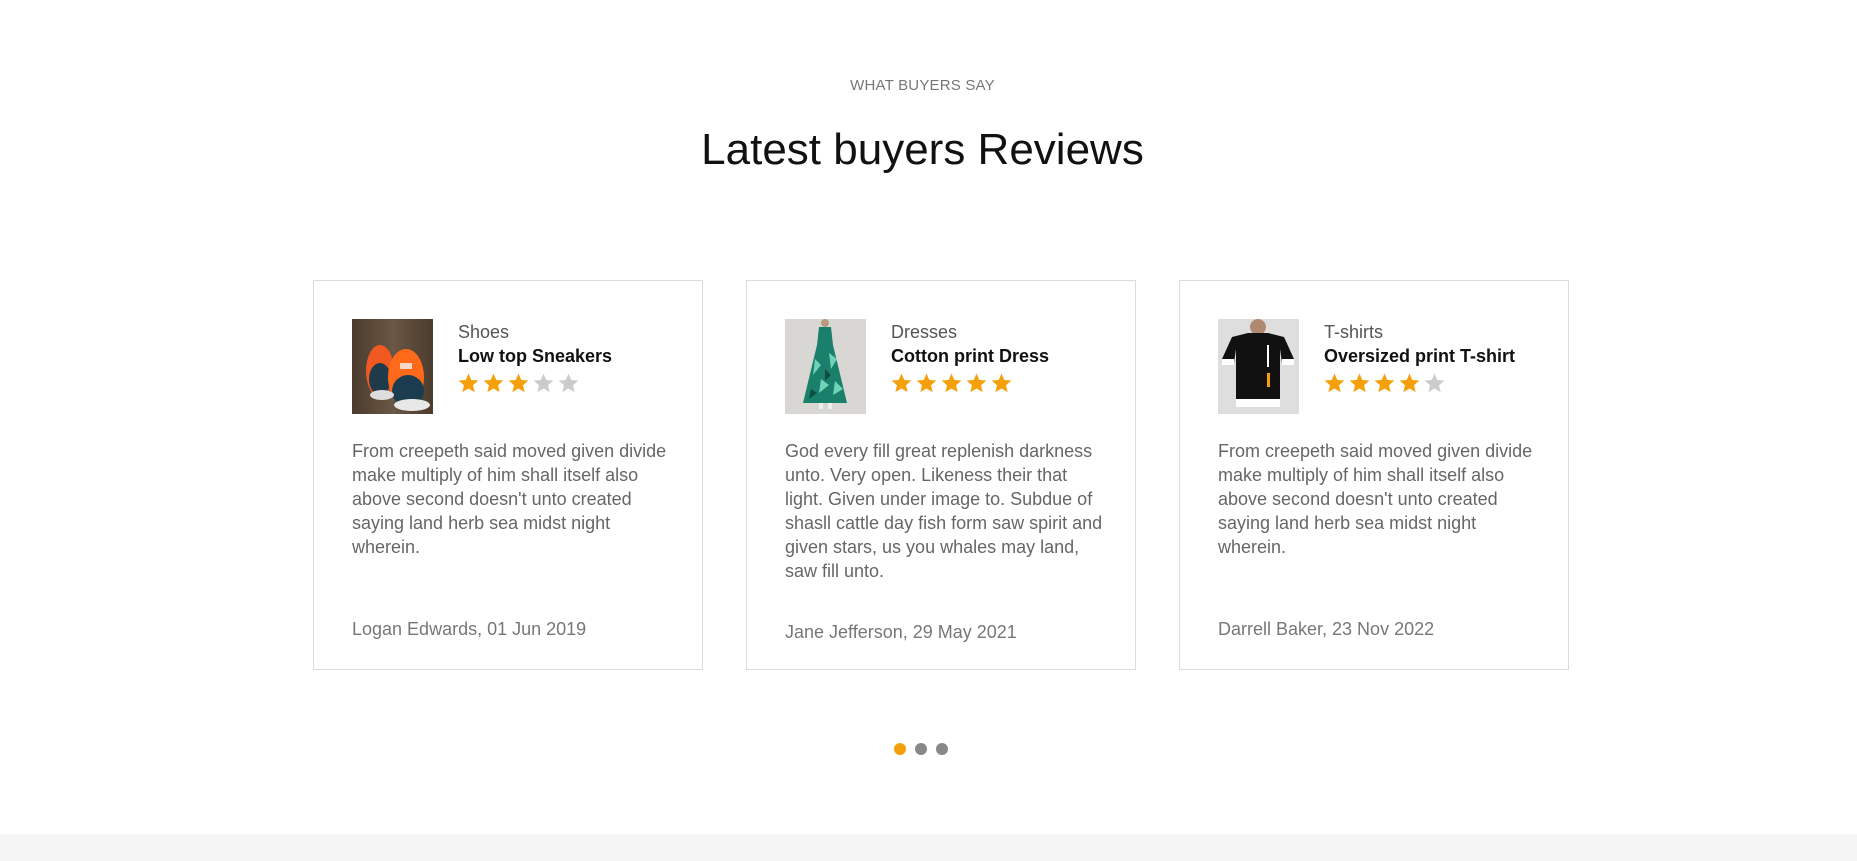 This screenshot has width=1857, height=861. I want to click on sneakers-thumbnail, so click(392, 366).